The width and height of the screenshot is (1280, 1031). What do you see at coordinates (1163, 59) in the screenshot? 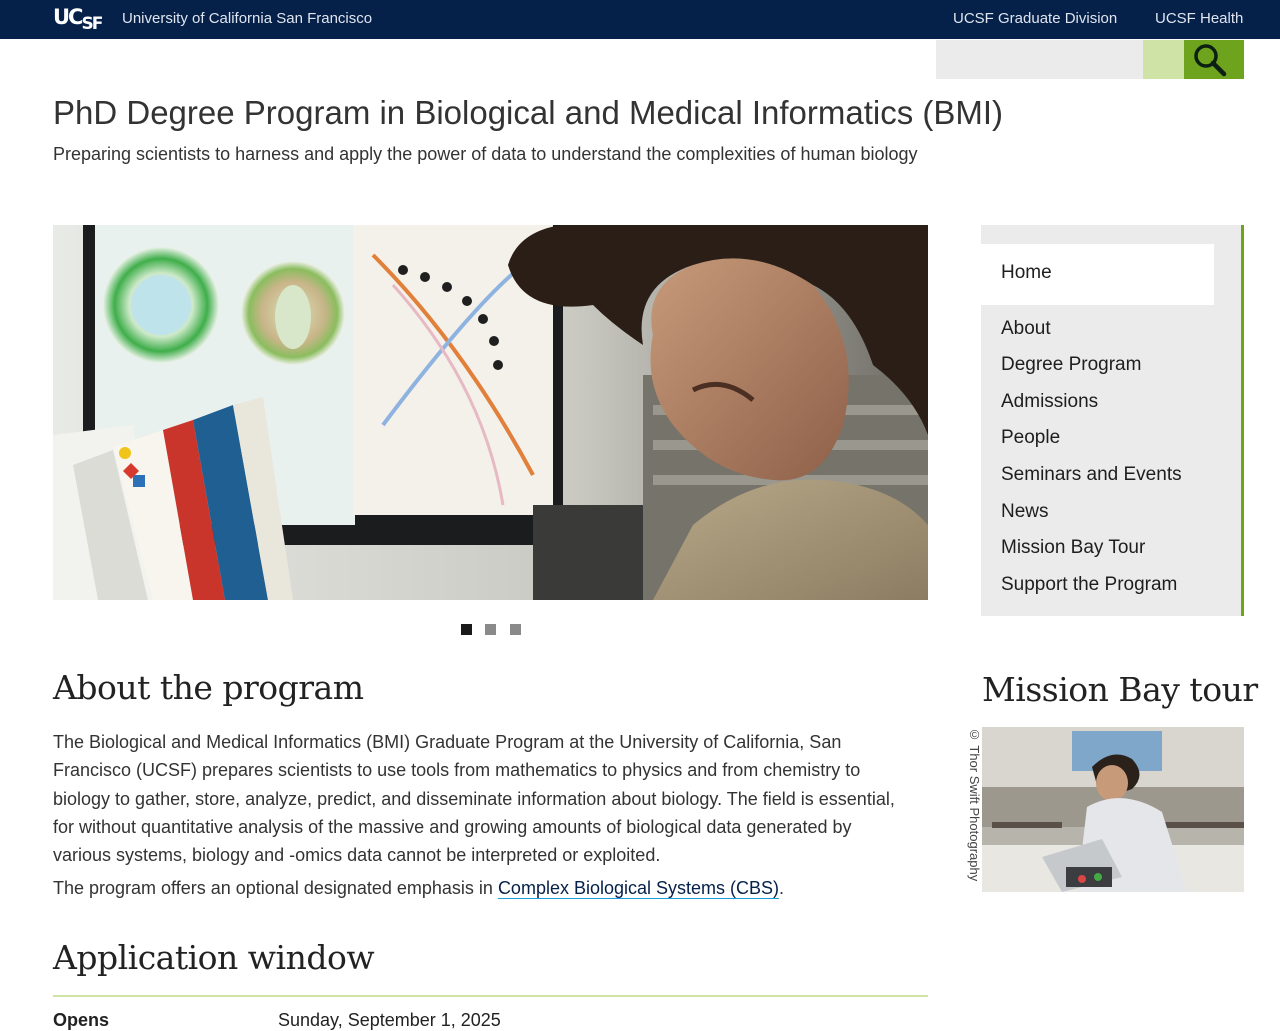
I see `search-field-accent` at bounding box center [1163, 59].